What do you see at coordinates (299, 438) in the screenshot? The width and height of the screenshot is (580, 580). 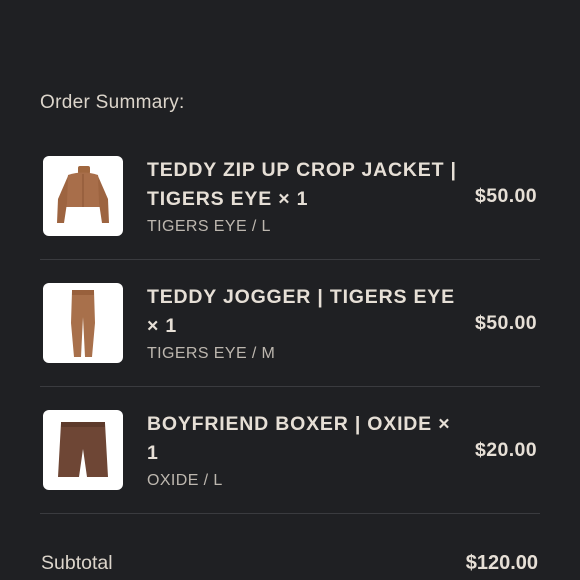 I see `item-title: BOYFRIEND BOXER | OXIDE × 1` at bounding box center [299, 438].